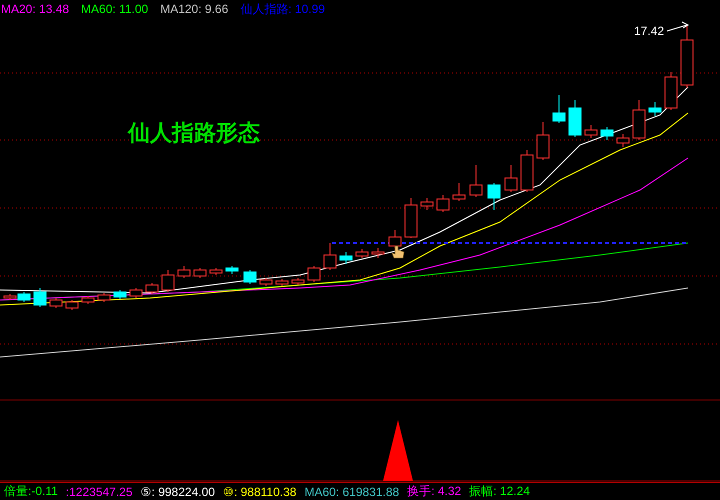 This screenshot has height=500, width=720. Describe the element at coordinates (397, 252) in the screenshot. I see `hand-cursor-icon` at that location.